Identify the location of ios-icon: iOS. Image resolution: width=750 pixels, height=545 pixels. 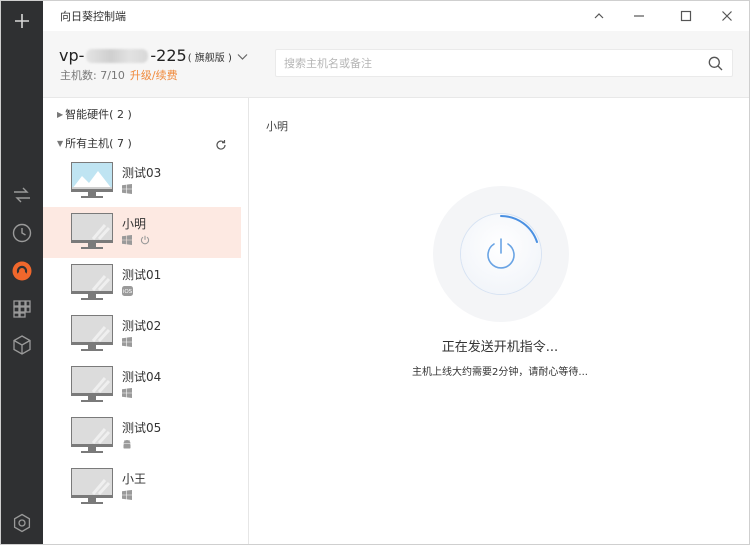
(127, 291).